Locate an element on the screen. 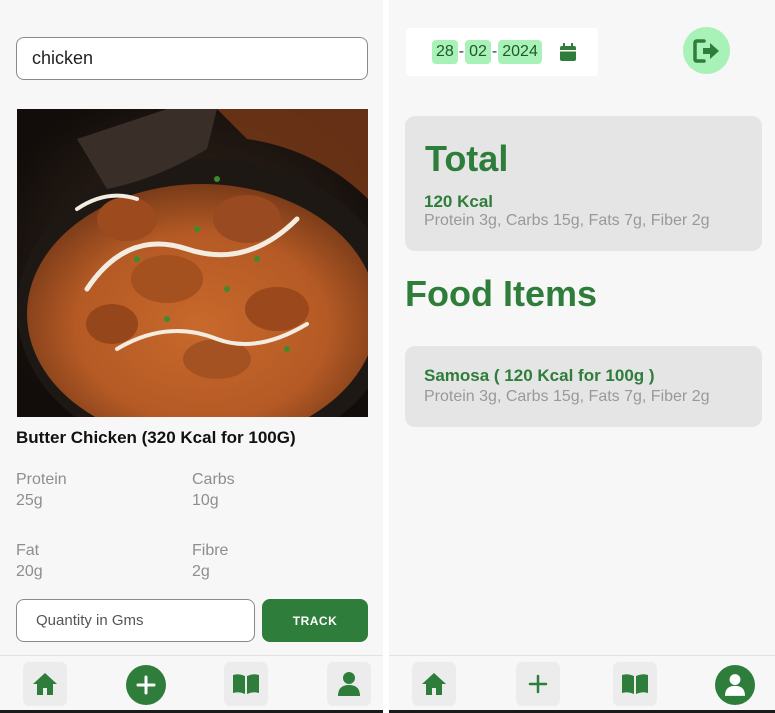  search-input: chicken is located at coordinates (192, 58).